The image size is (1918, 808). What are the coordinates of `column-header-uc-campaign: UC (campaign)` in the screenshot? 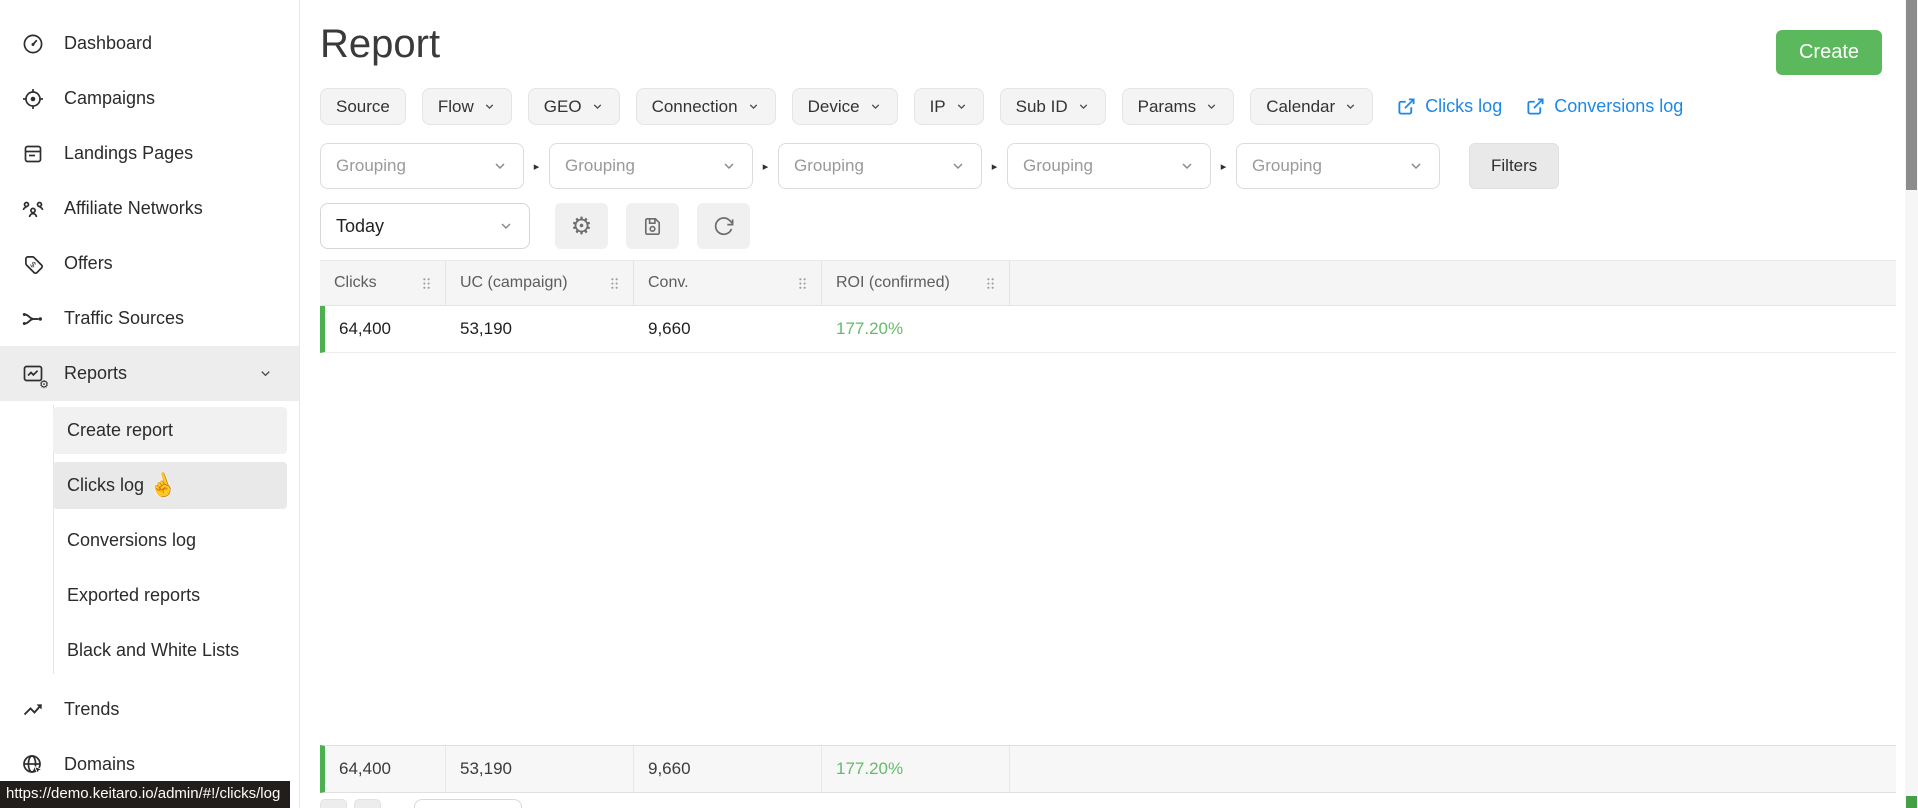 It's located at (540, 283).